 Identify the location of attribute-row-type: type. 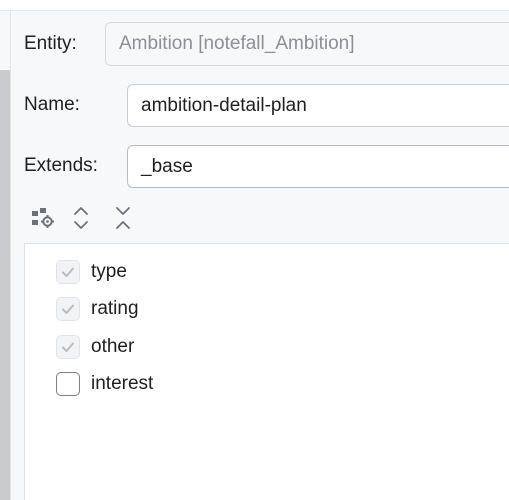
(91, 272).